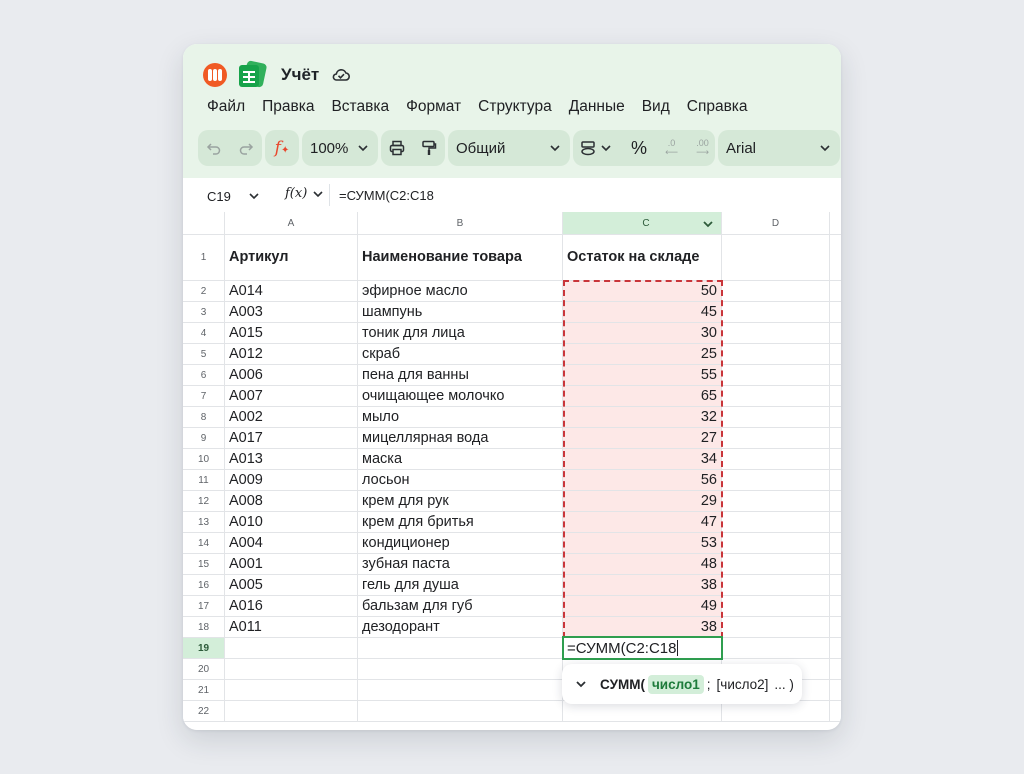  What do you see at coordinates (460, 258) in the screenshot?
I see `column-title-cell: Наименование товара` at bounding box center [460, 258].